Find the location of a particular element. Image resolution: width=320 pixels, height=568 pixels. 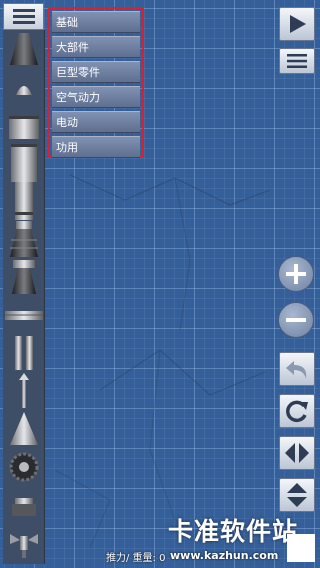

options-button is located at coordinates (297, 61).